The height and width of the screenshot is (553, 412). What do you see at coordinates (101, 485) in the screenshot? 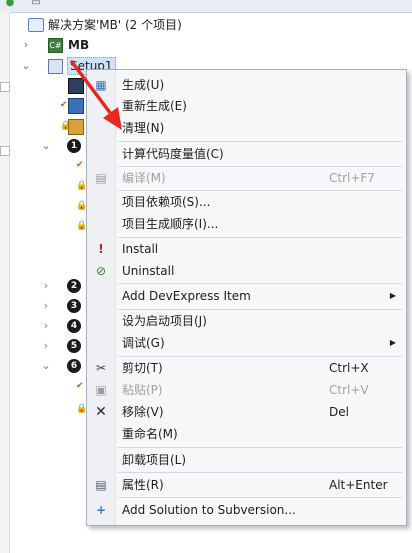
I see `properties-icon: ▤` at bounding box center [101, 485].